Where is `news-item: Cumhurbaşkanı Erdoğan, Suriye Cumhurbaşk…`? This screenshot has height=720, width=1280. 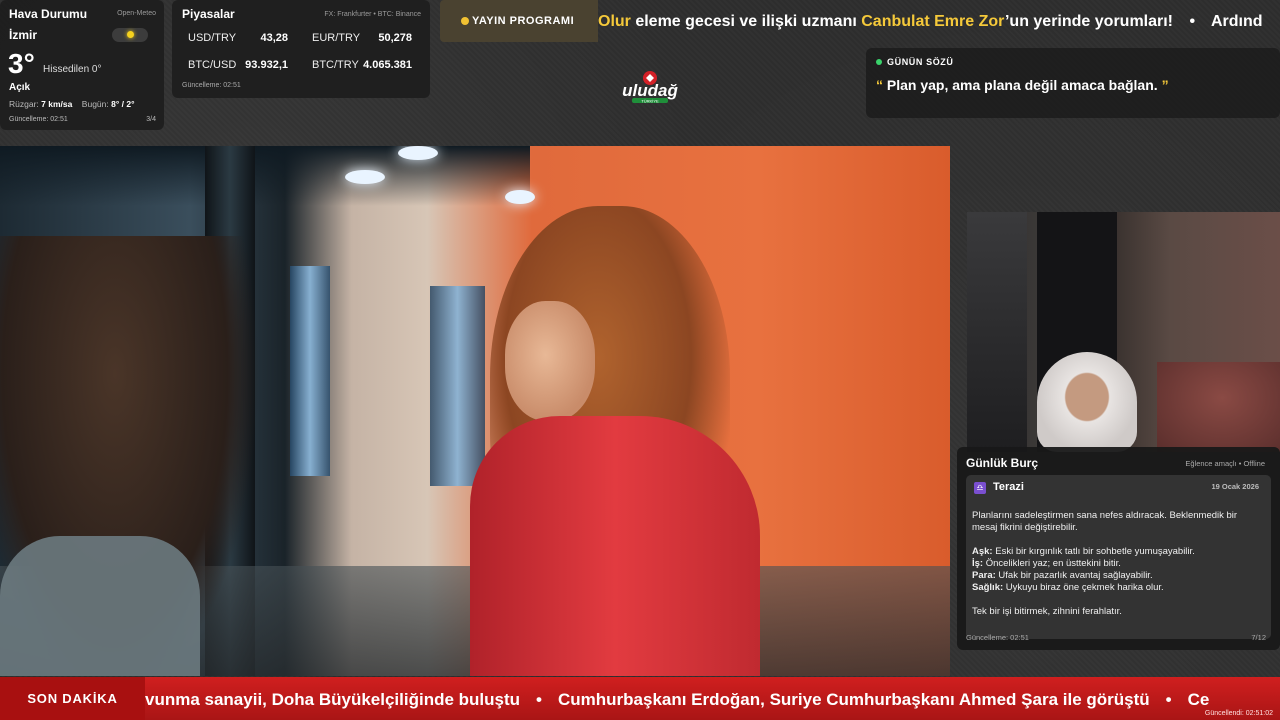 news-item: Cumhurbaşkanı Erdoğan, Suriye Cumhurbaşk… is located at coordinates (853, 699).